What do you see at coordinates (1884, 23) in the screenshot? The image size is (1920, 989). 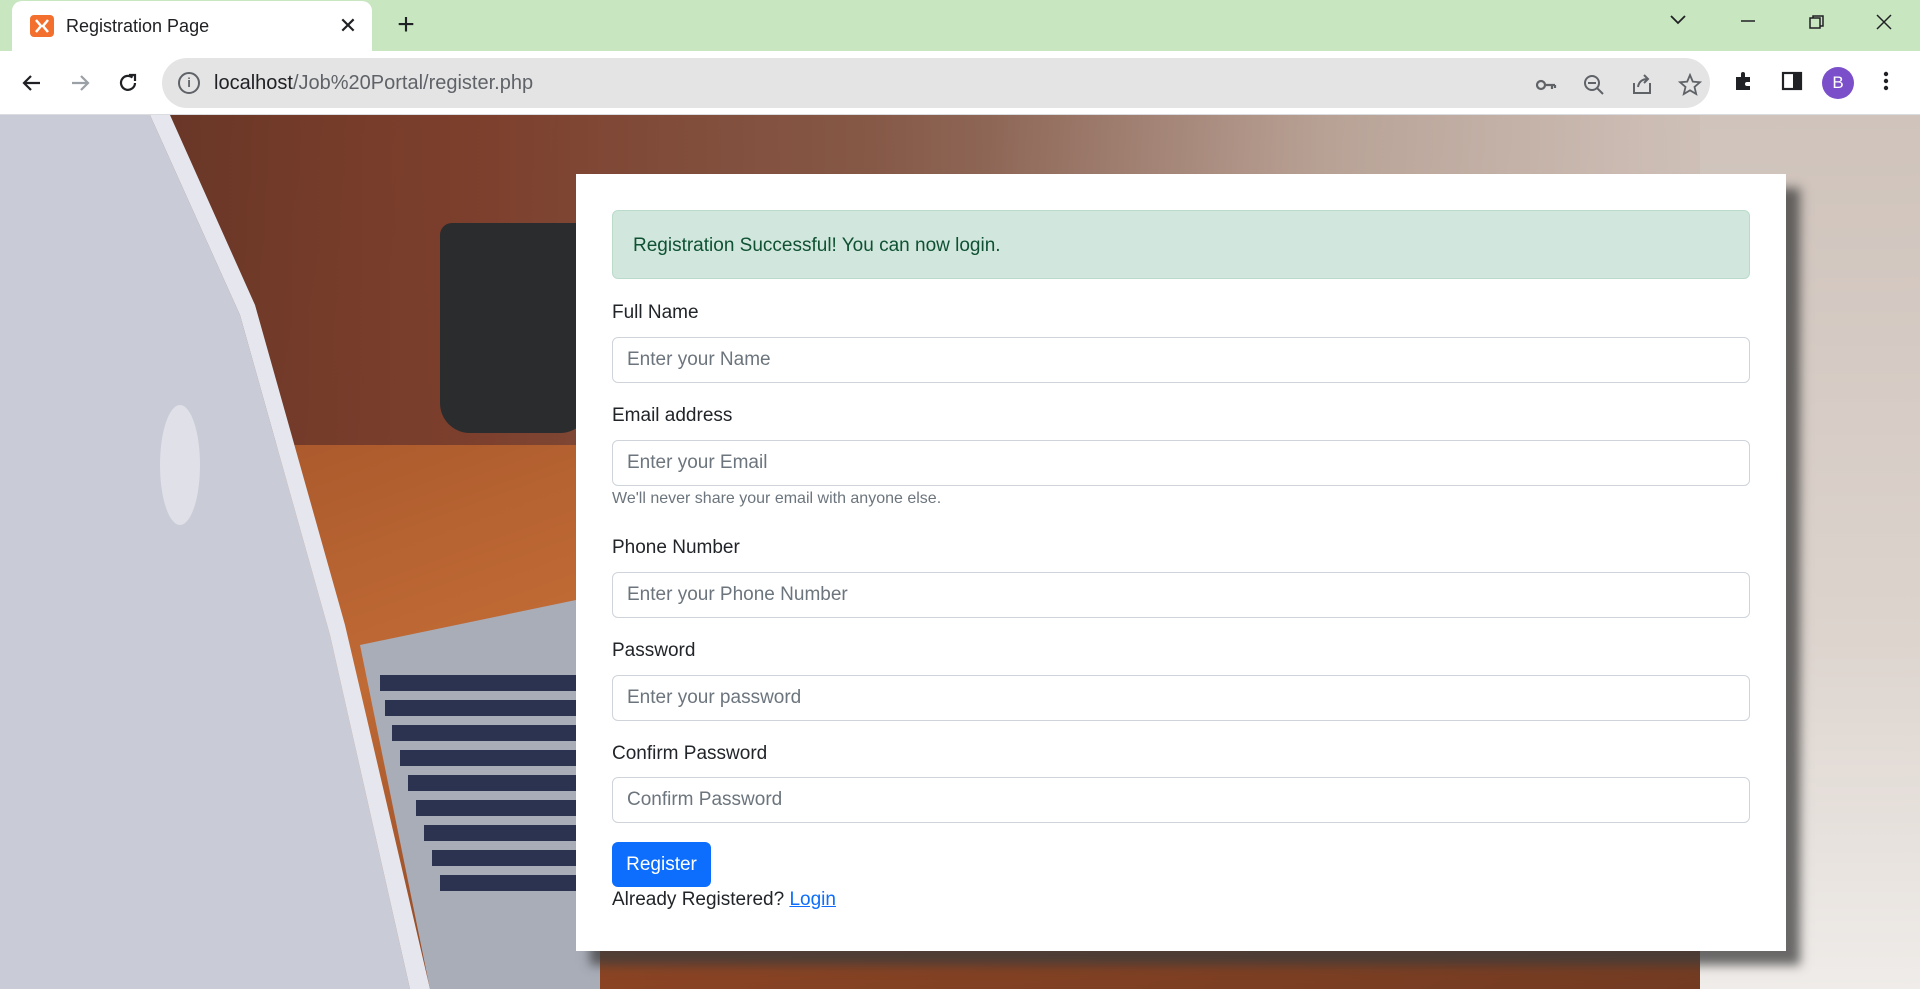 I see `close-window-icon` at bounding box center [1884, 23].